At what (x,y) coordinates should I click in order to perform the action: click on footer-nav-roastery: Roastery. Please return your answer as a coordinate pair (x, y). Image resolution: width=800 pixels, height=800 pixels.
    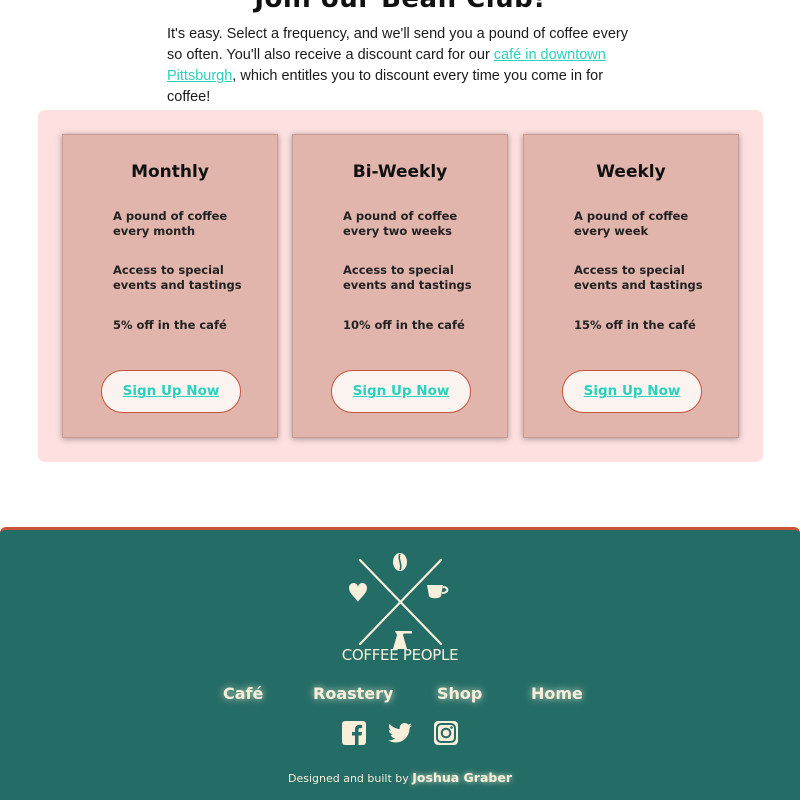
    Looking at the image, I should click on (353, 693).